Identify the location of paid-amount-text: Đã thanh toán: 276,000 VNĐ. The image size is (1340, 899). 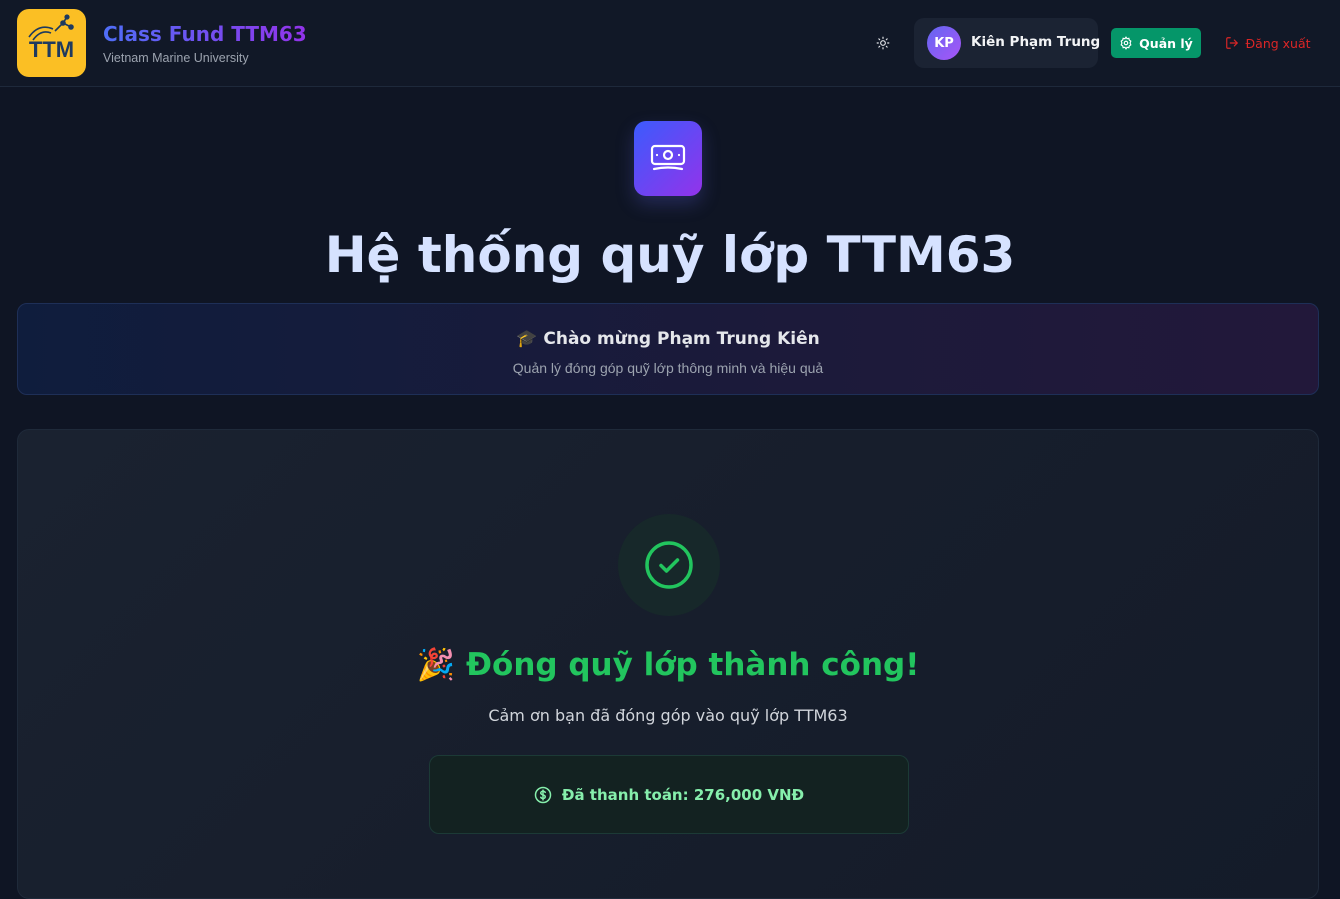
(683, 794).